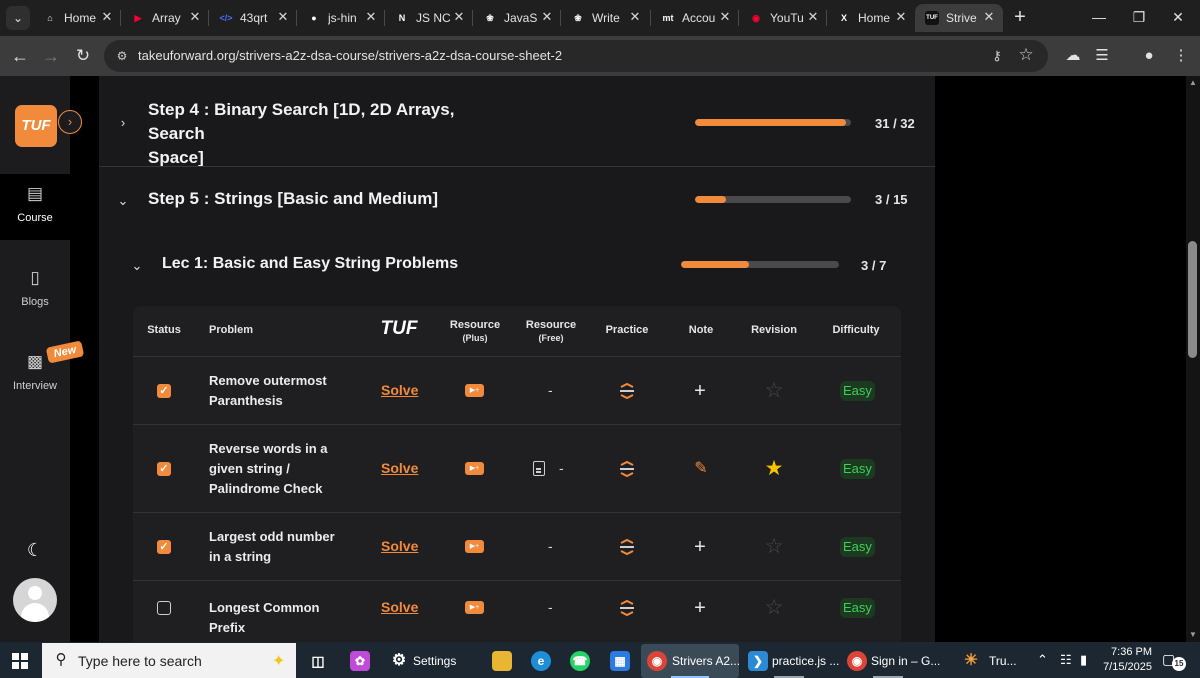 The image size is (1200, 678). Describe the element at coordinates (1083, 660) in the screenshot. I see `battery-icon: ▮` at that location.